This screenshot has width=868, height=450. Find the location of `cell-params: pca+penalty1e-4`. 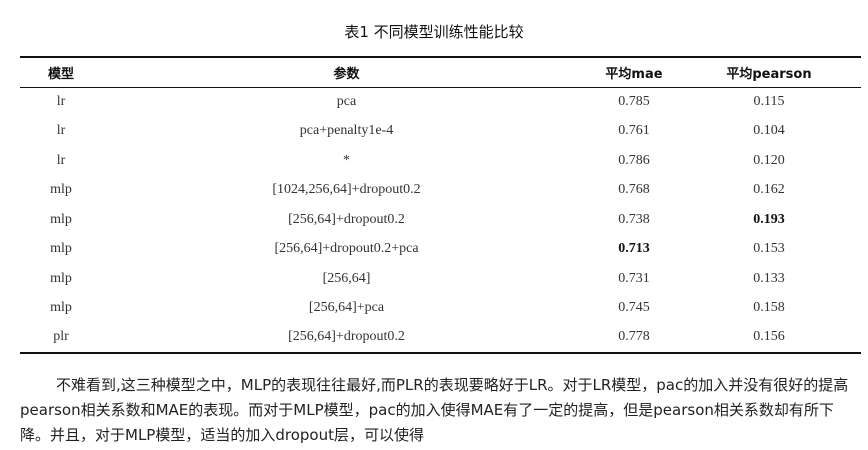

cell-params: pca+penalty1e-4 is located at coordinates (346, 131).